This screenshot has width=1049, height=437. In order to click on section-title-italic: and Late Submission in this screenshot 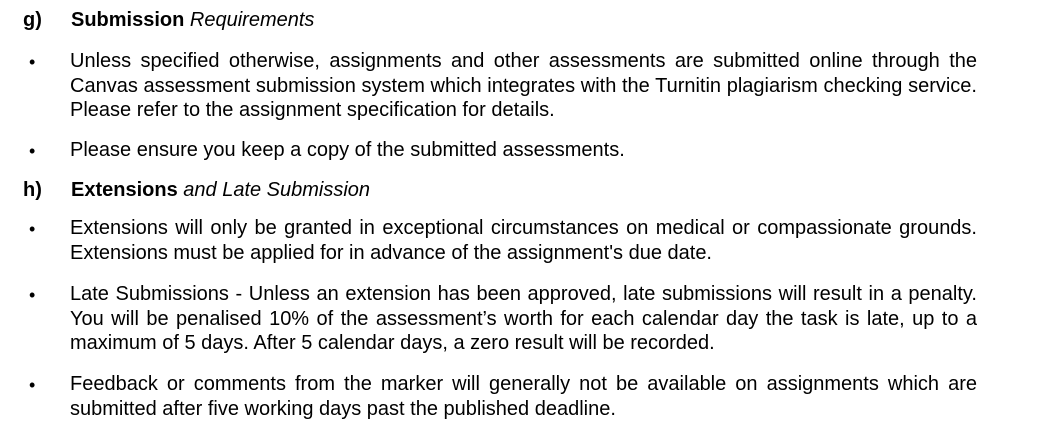, I will do `click(277, 190)`.